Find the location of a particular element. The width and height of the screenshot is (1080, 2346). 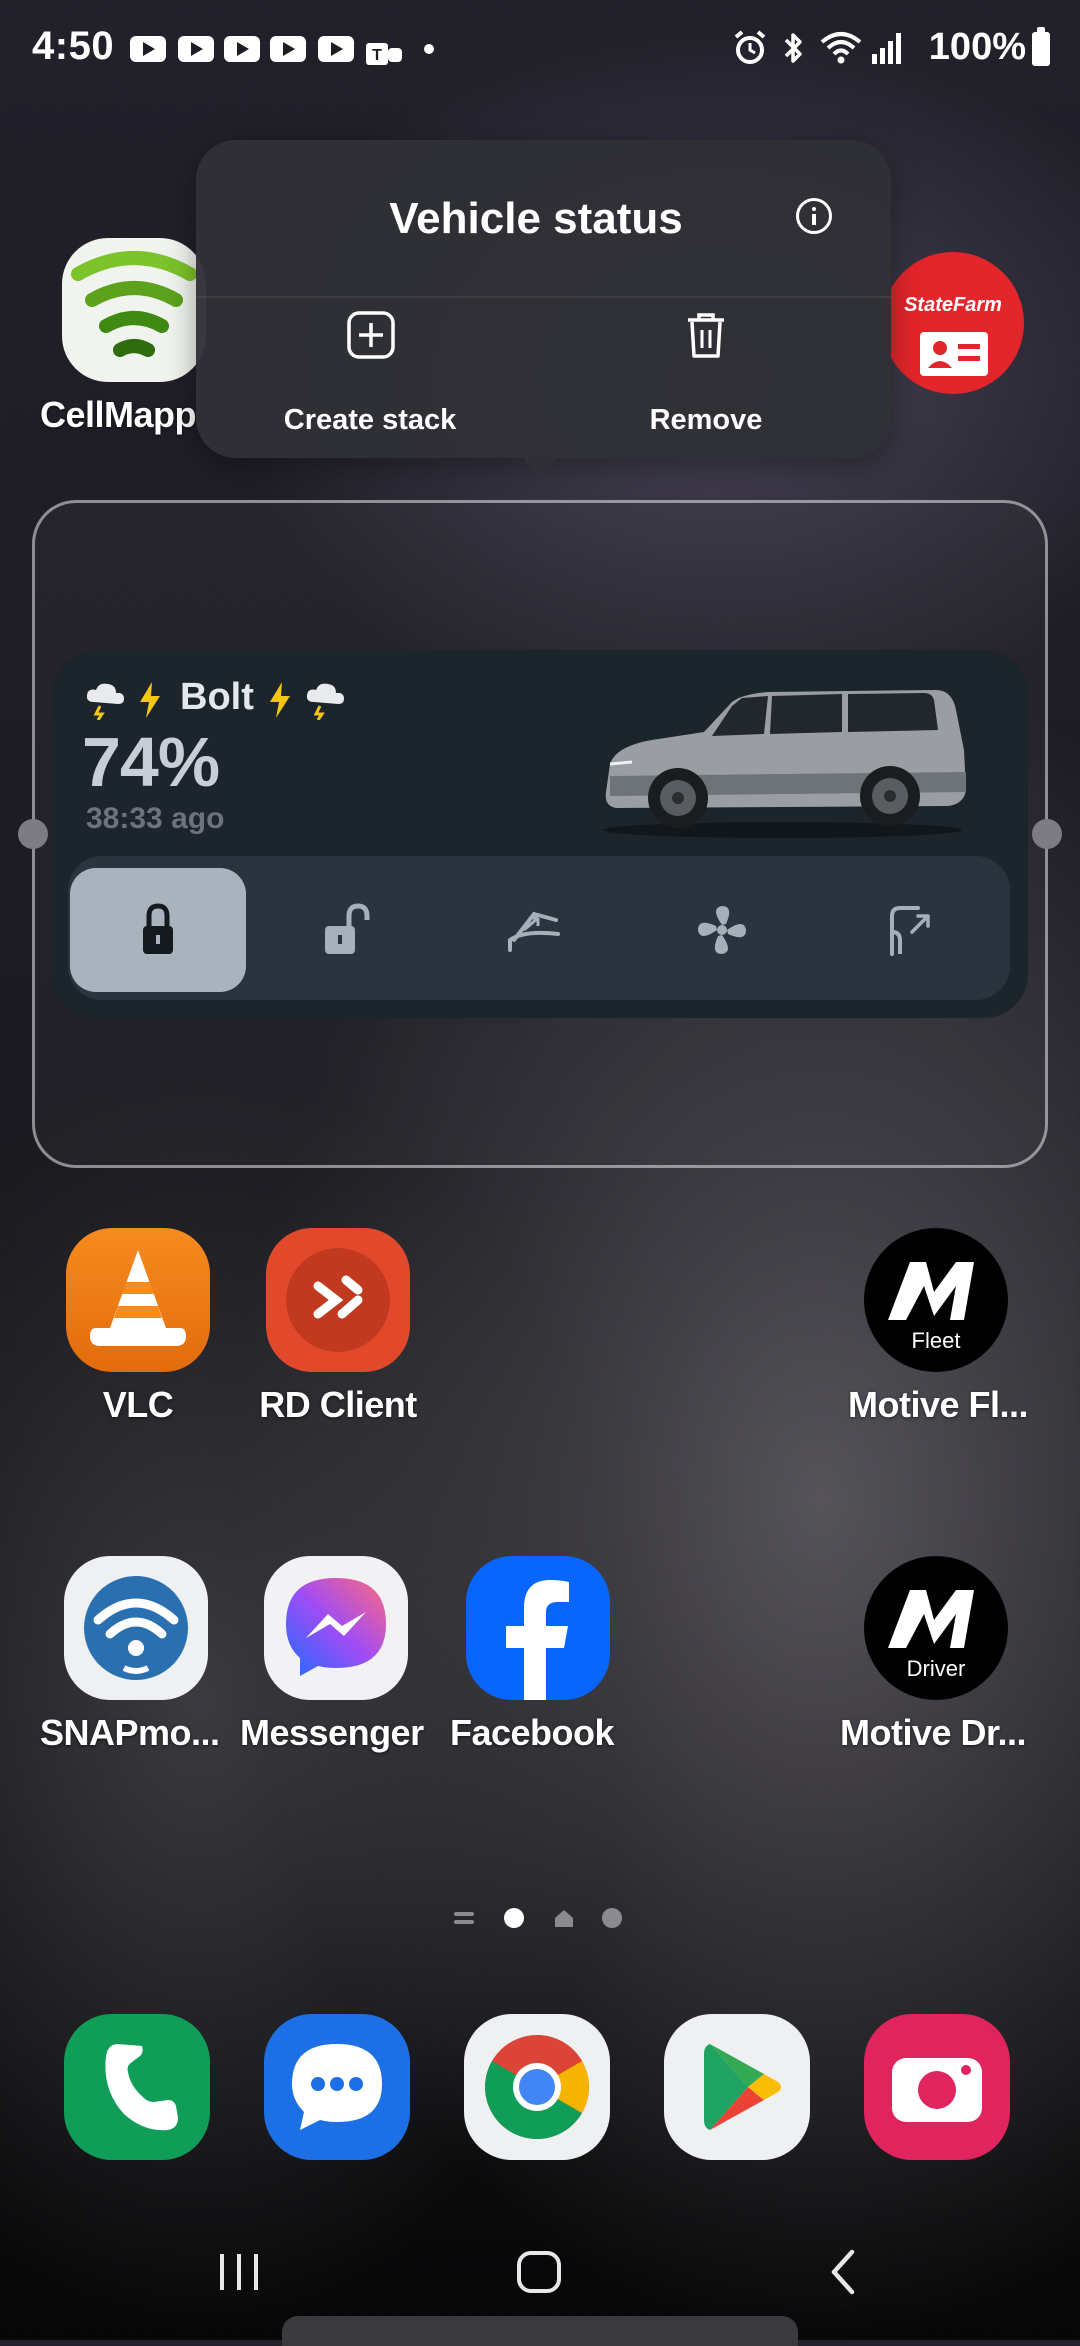

frunk-icon is located at coordinates (534, 931).